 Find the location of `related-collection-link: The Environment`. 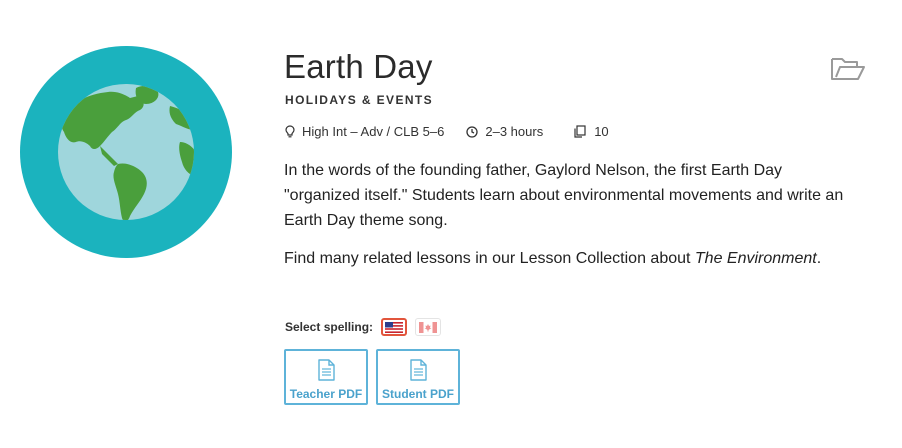

related-collection-link: The Environment is located at coordinates (756, 258).